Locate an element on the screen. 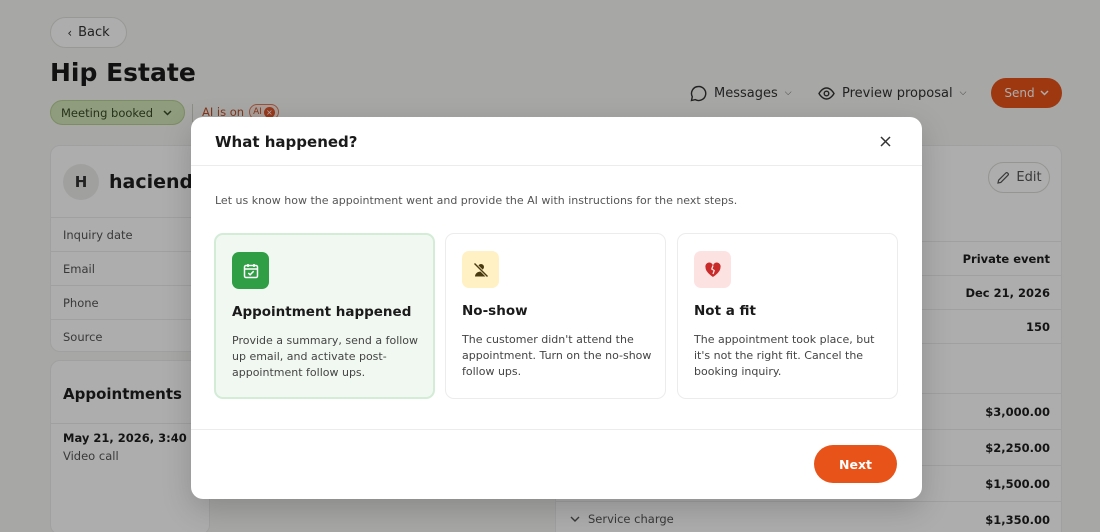  broken-heart-icon is located at coordinates (712, 269).